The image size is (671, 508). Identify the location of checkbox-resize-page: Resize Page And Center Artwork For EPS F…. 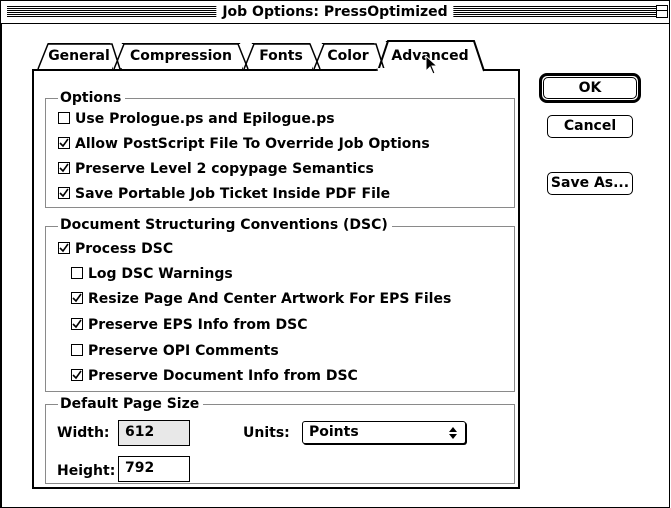
(261, 299).